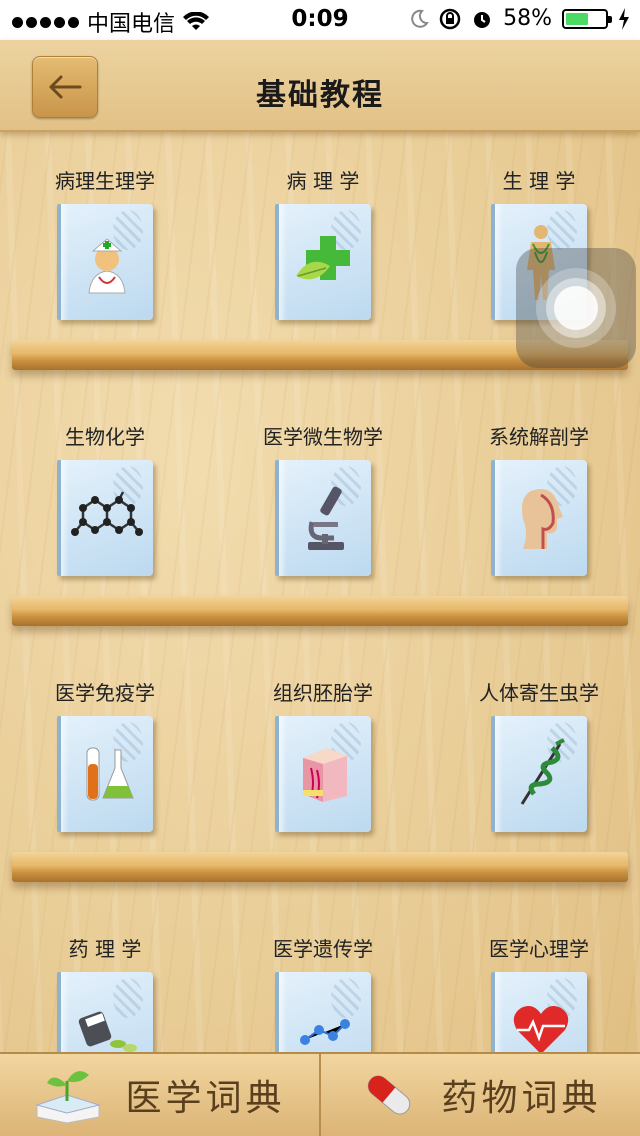 Image resolution: width=640 pixels, height=1136 pixels. What do you see at coordinates (325, 1032) in the screenshot?
I see `dna-molecule-icon` at bounding box center [325, 1032].